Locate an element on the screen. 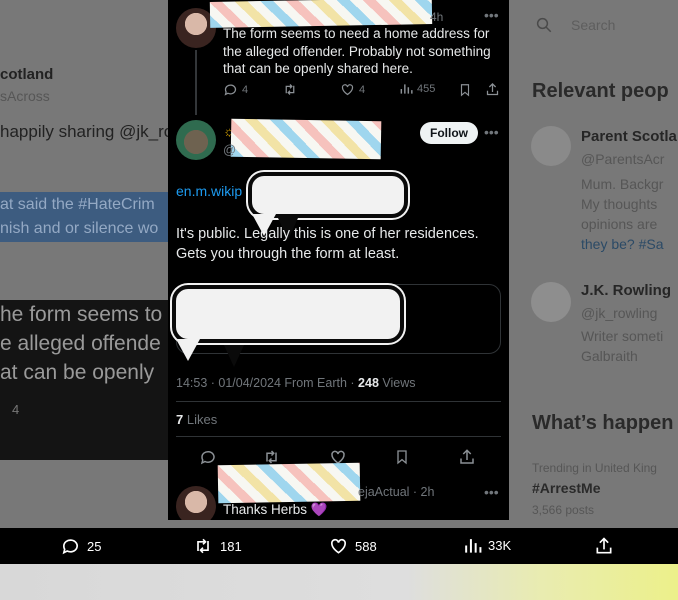 Image resolution: width=678 pixels, height=600 pixels. bg-reply-count: 4 is located at coordinates (16, 409).